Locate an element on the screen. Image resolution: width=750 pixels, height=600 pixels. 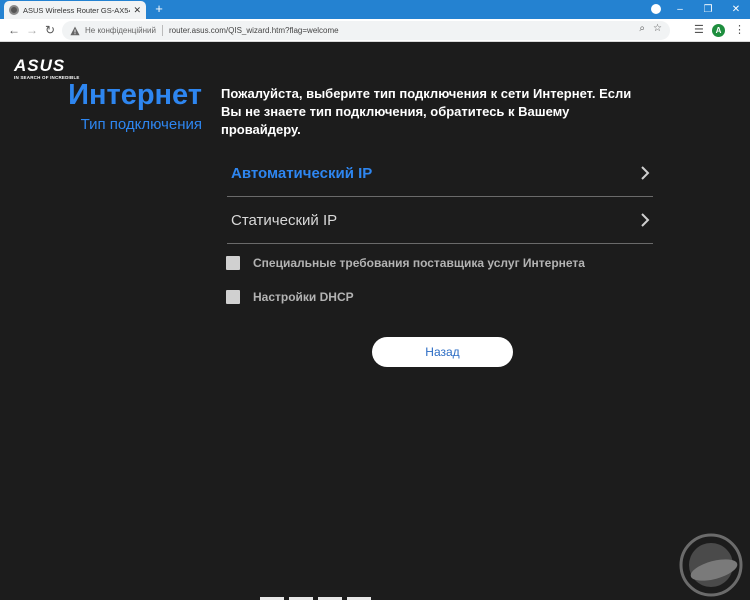
bookmark-star-icon: ☆ is located at coordinates (657, 28).